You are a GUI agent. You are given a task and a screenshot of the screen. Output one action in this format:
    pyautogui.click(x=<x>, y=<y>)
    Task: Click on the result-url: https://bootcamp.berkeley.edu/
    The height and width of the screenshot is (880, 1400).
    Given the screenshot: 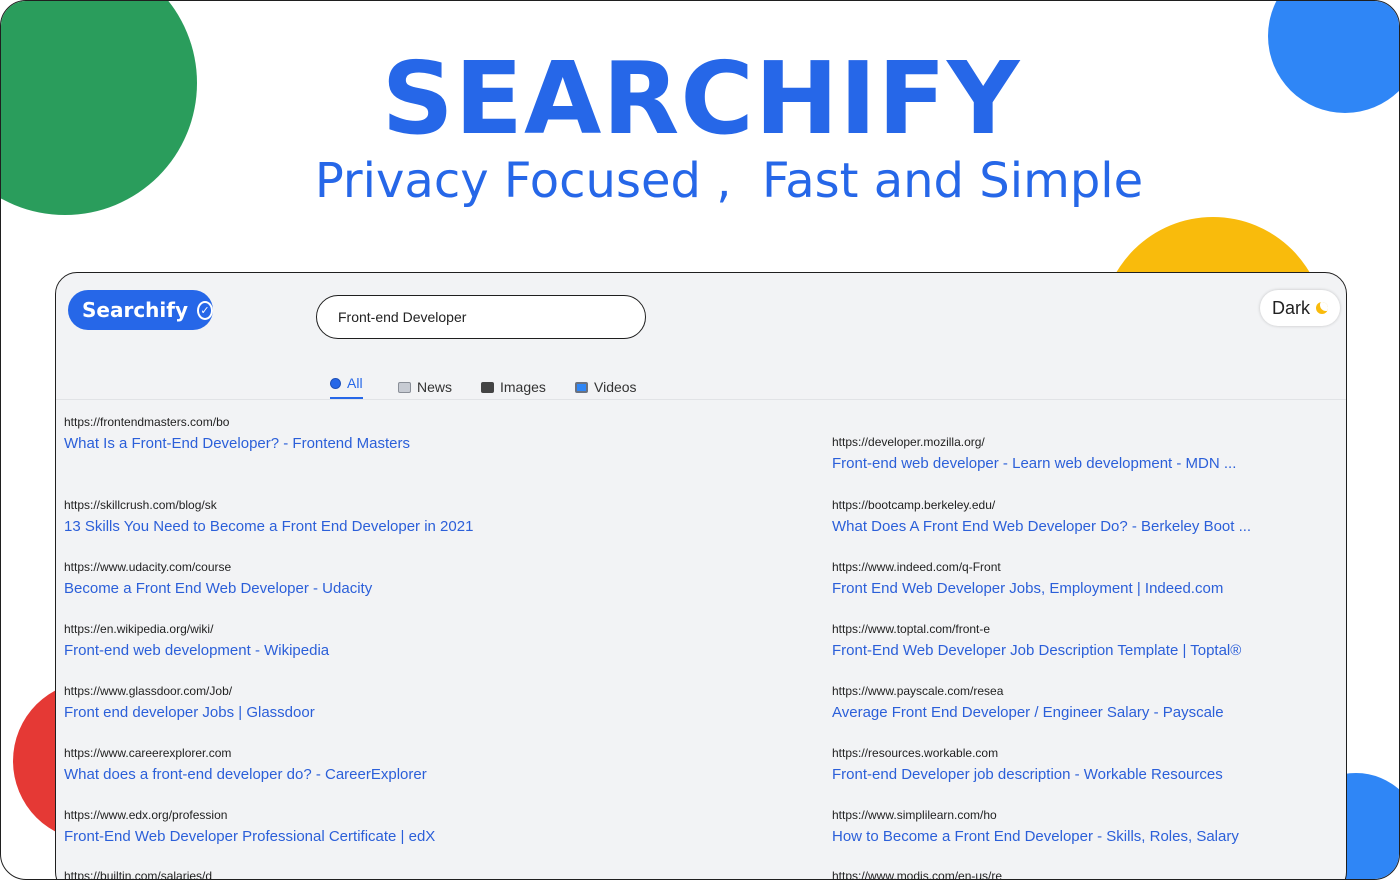 What is the action you would take?
    pyautogui.click(x=914, y=505)
    